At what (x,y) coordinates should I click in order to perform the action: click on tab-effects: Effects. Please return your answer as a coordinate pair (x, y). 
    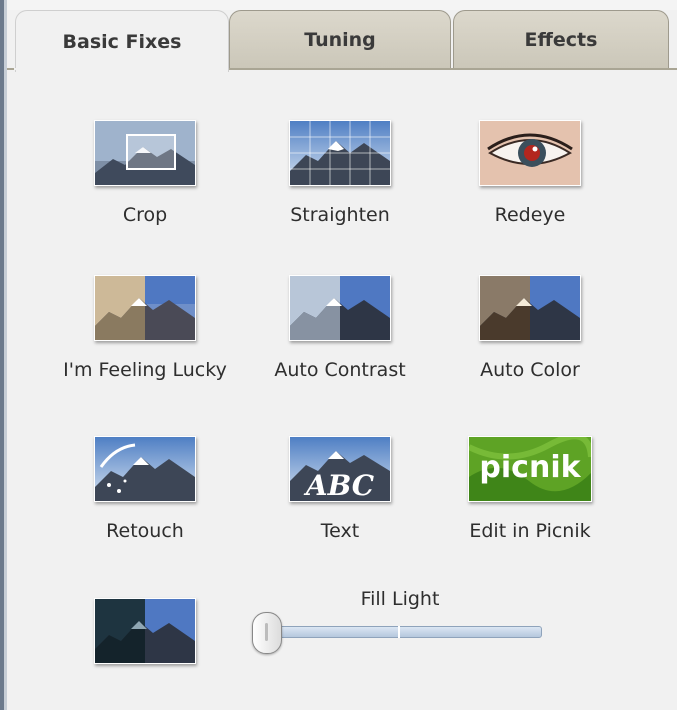
    Looking at the image, I should click on (561, 39).